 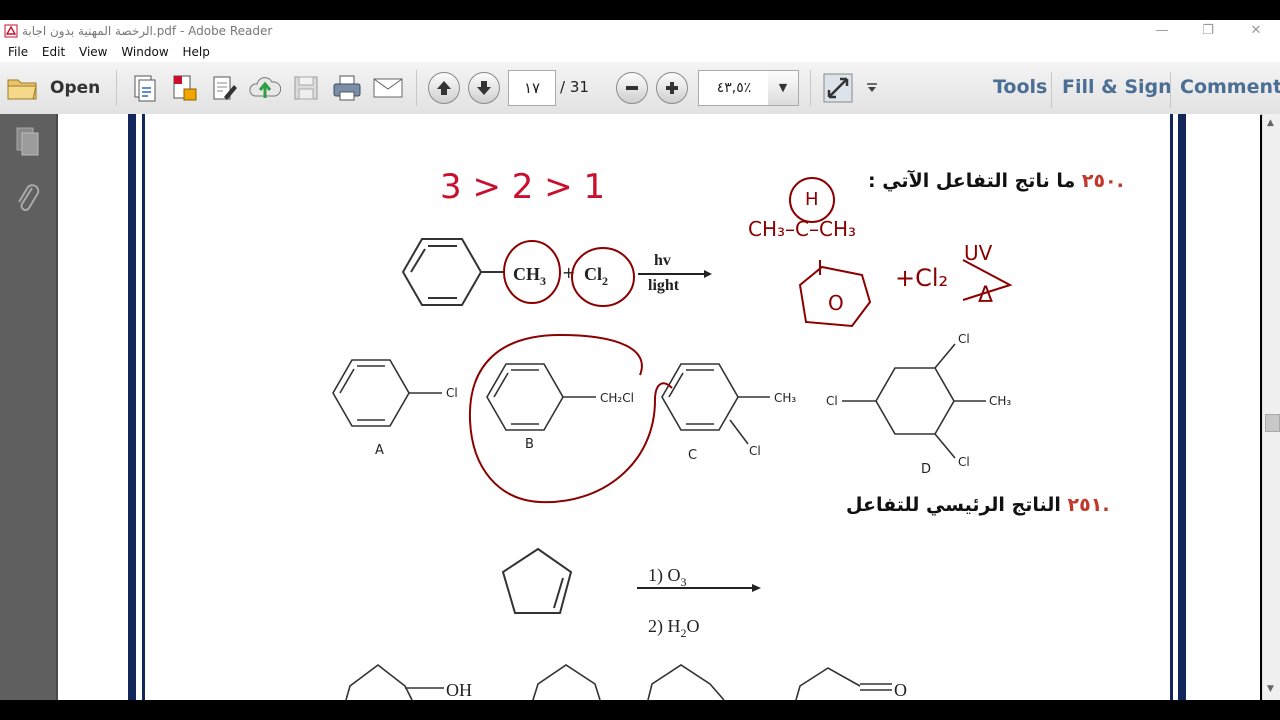 What do you see at coordinates (379, 450) in the screenshot?
I see `option-a-label: A` at bounding box center [379, 450].